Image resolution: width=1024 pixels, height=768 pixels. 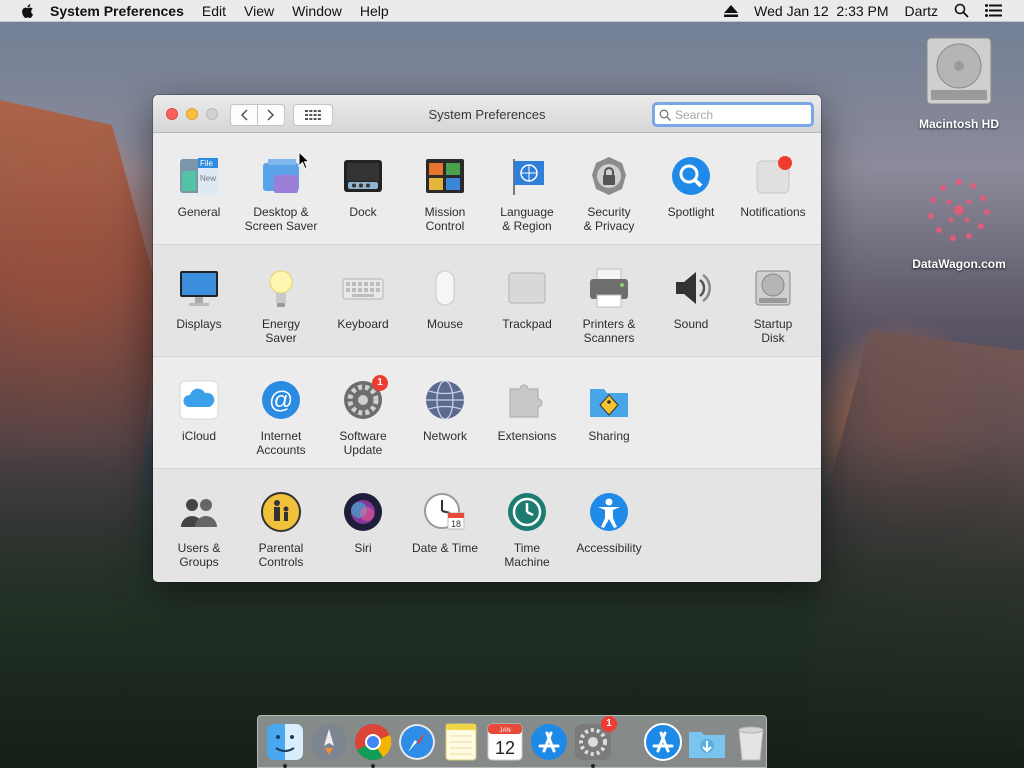 What do you see at coordinates (117, 11) in the screenshot?
I see `menu-app-name: System Preferences` at bounding box center [117, 11].